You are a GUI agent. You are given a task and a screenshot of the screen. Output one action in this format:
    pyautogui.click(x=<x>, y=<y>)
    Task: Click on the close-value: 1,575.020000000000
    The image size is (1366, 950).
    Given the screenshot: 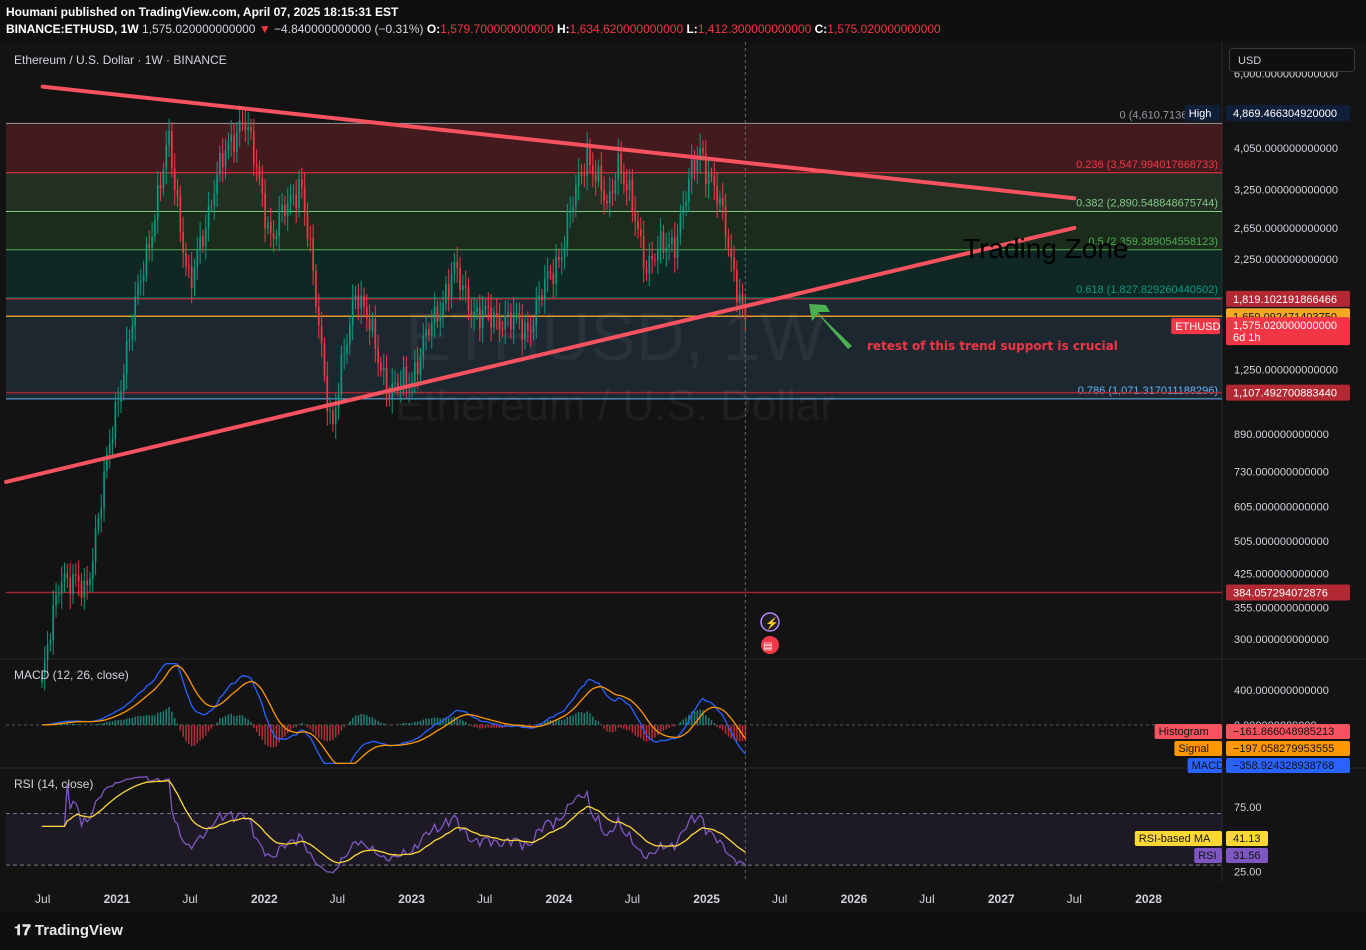 What is the action you would take?
    pyautogui.click(x=884, y=29)
    